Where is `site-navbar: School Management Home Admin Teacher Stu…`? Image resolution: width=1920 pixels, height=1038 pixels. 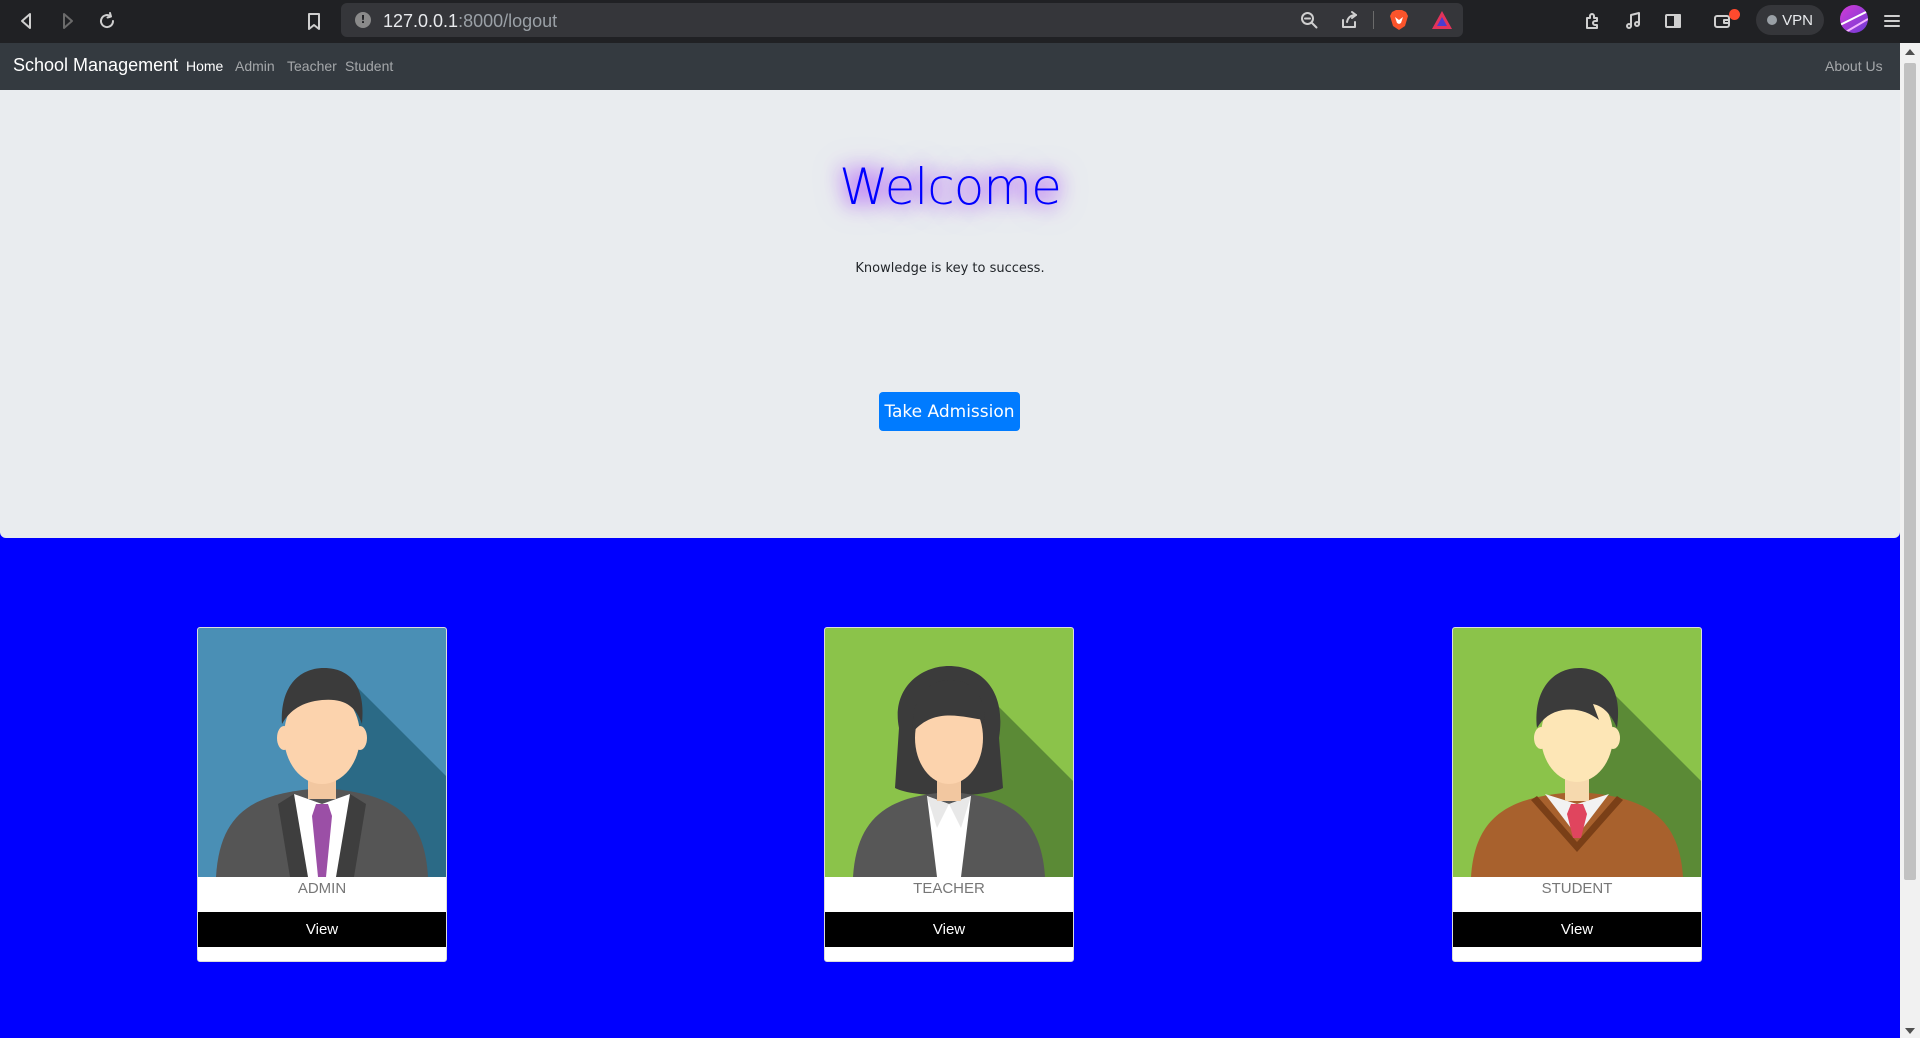 site-navbar: School Management Home Admin Teacher Stu… is located at coordinates (950, 66).